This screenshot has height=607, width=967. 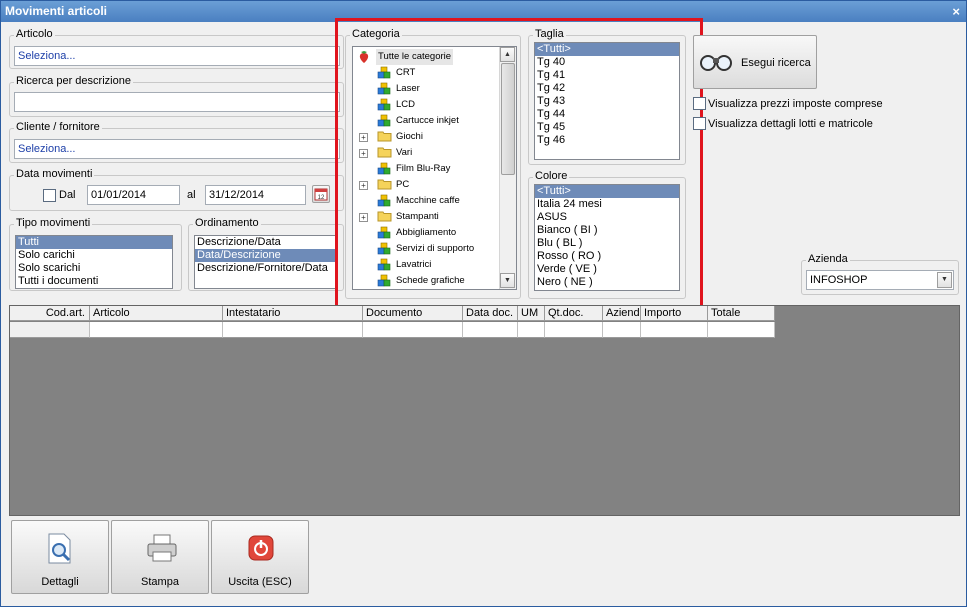 I want to click on colore-item: Verde ( VE ), so click(x=607, y=269).